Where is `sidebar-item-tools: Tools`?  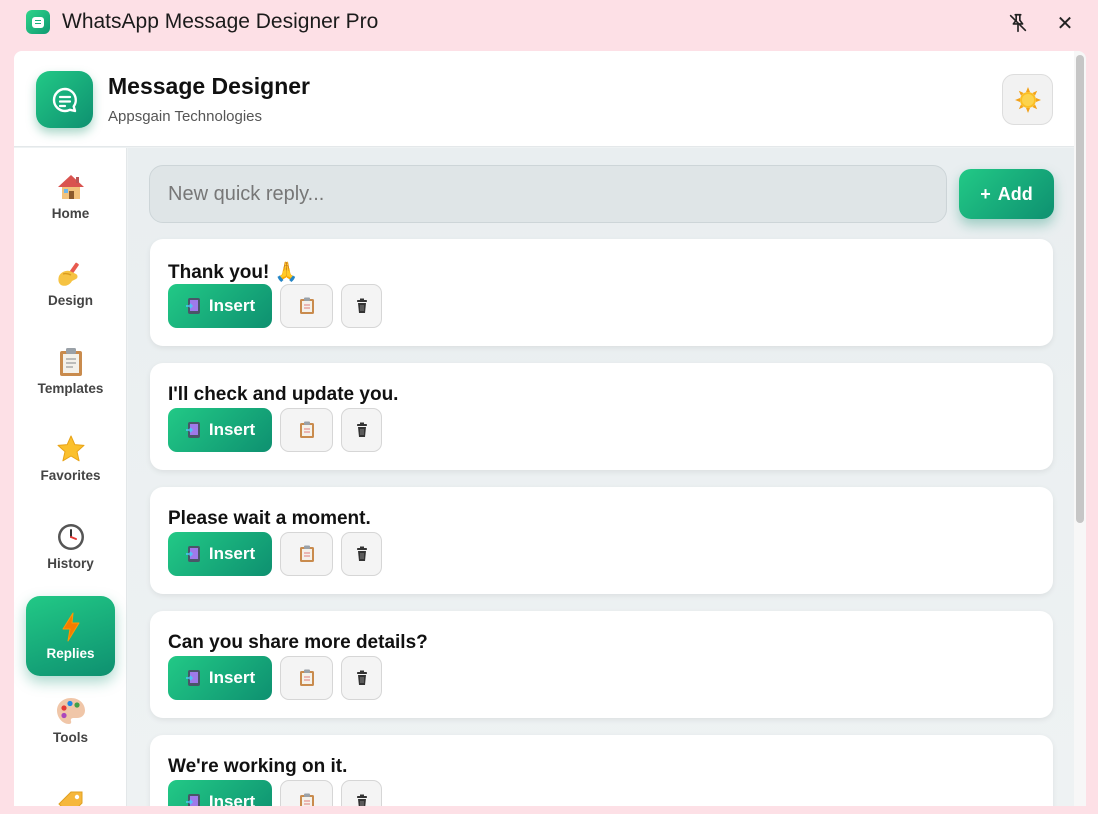 sidebar-item-tools: Tools is located at coordinates (70, 720).